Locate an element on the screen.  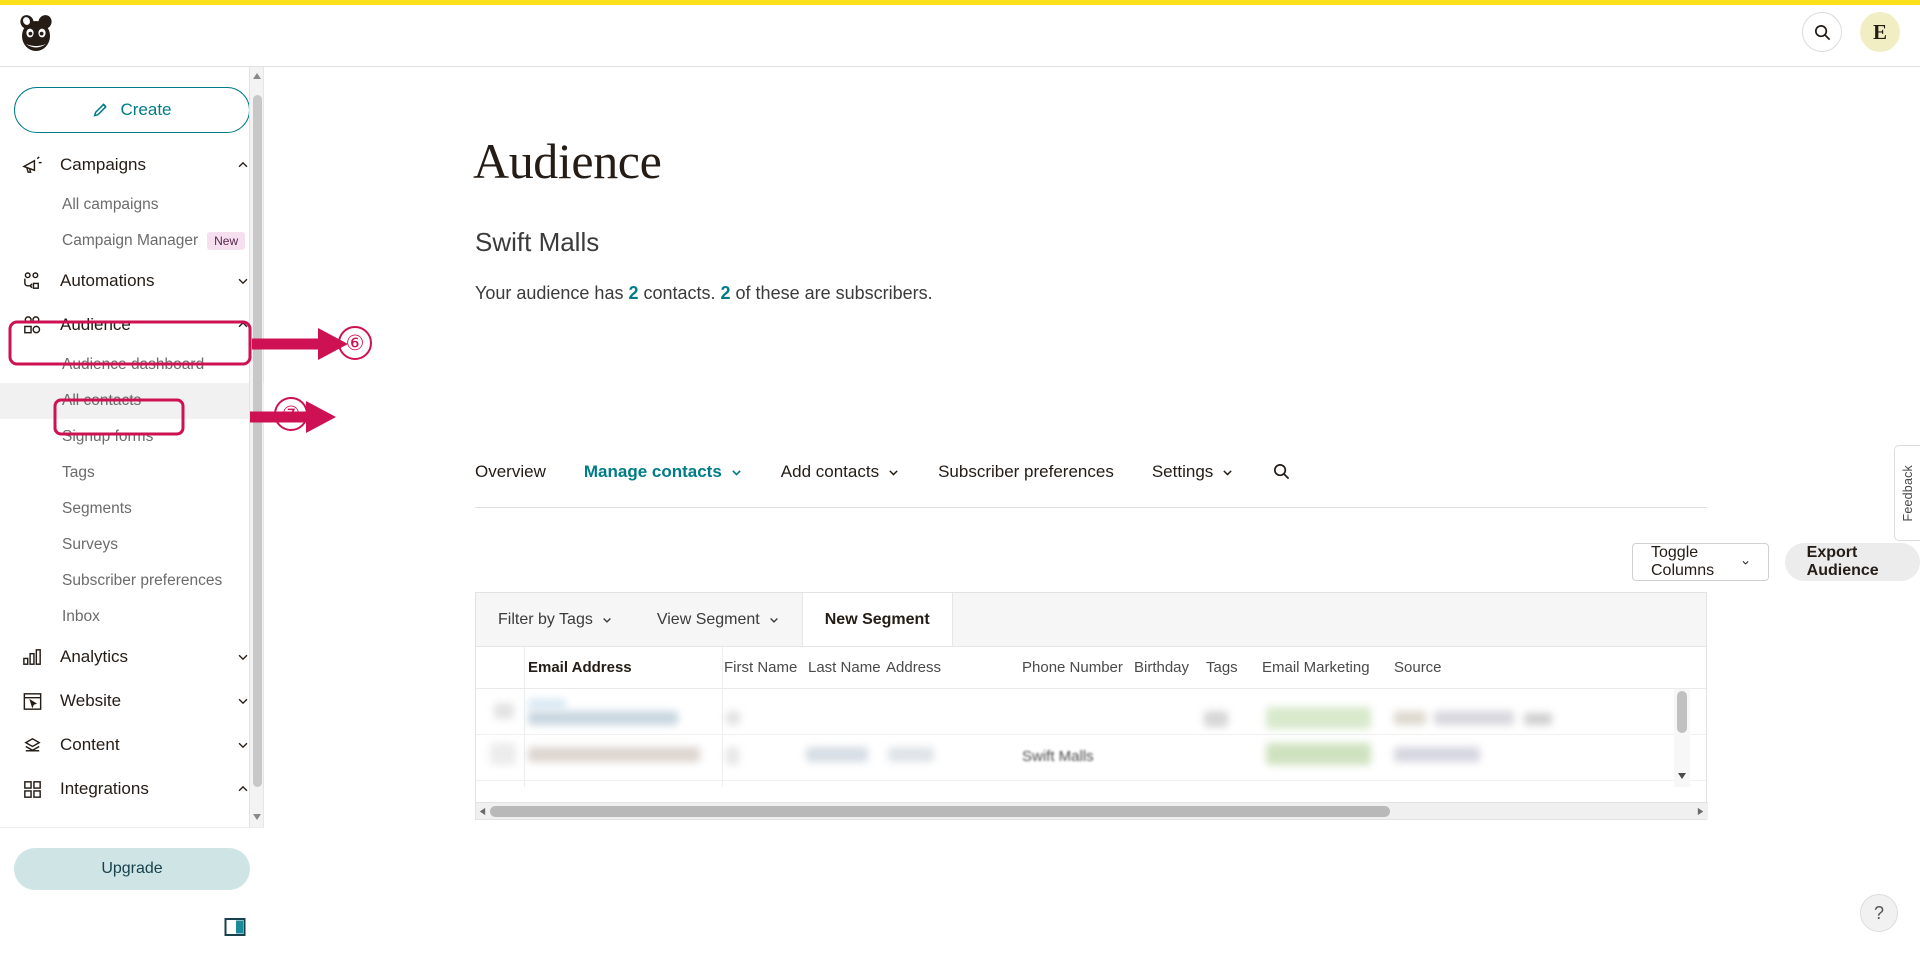
sidebar-item-website: Website is located at coordinates (132, 701).